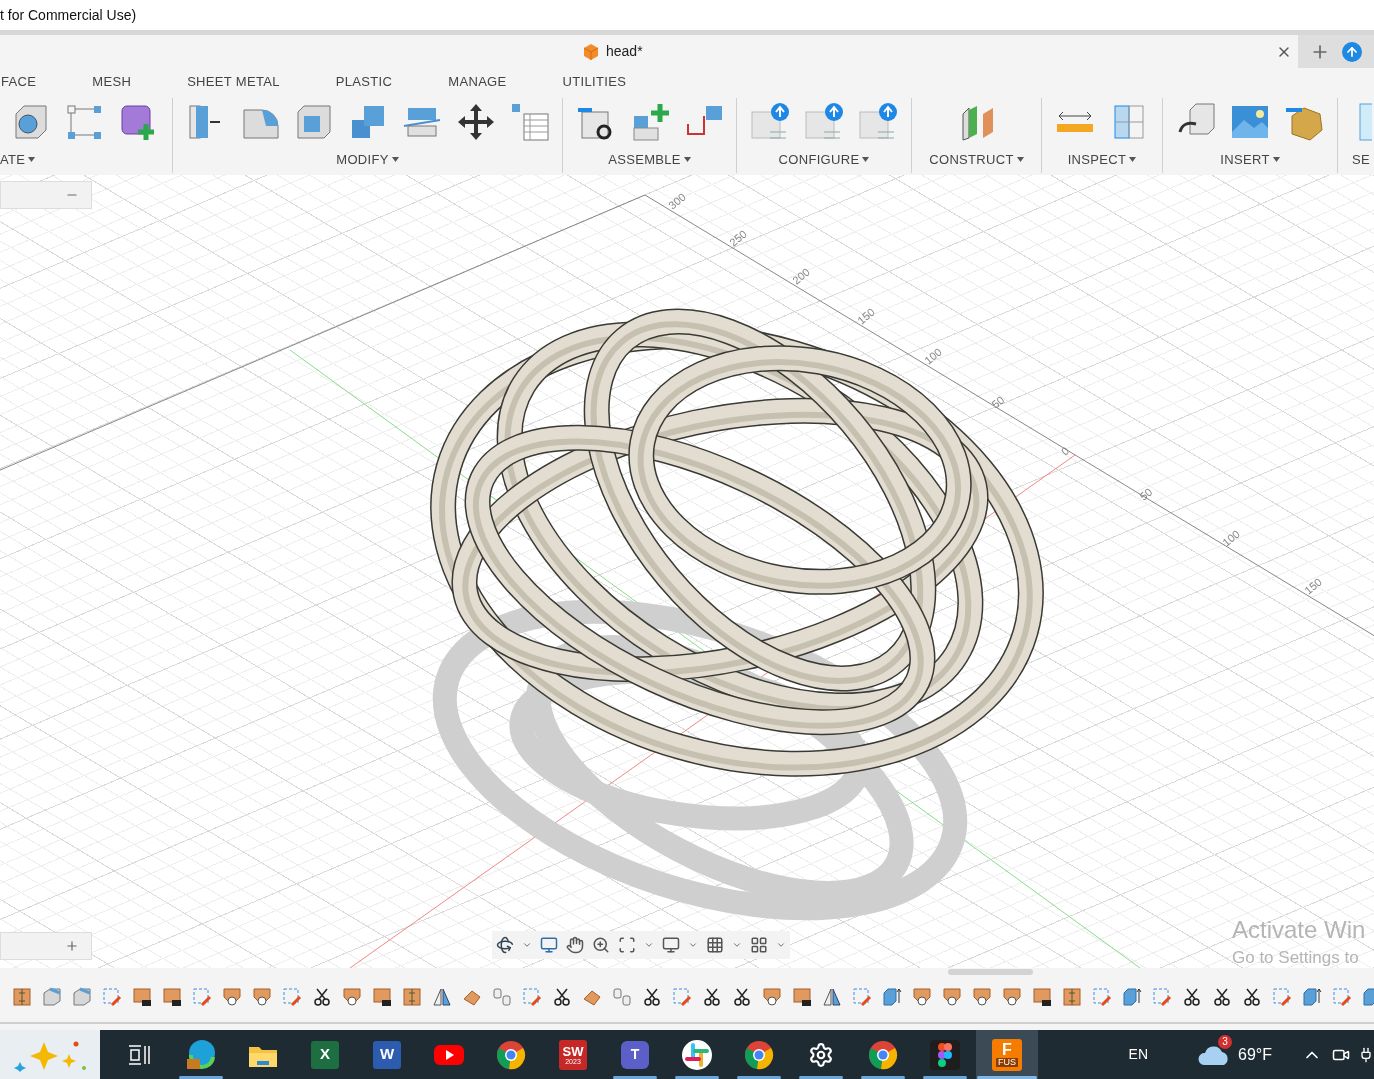  Describe the element at coordinates (976, 160) in the screenshot. I see `toolbar-group-menu: CONSTRUCT` at that location.